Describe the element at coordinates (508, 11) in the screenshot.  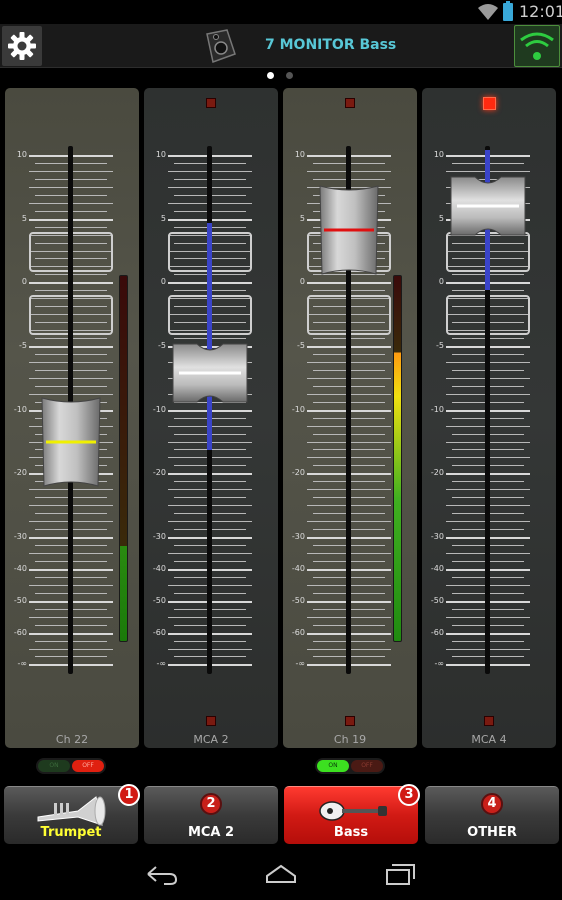
I see `battery-icon` at that location.